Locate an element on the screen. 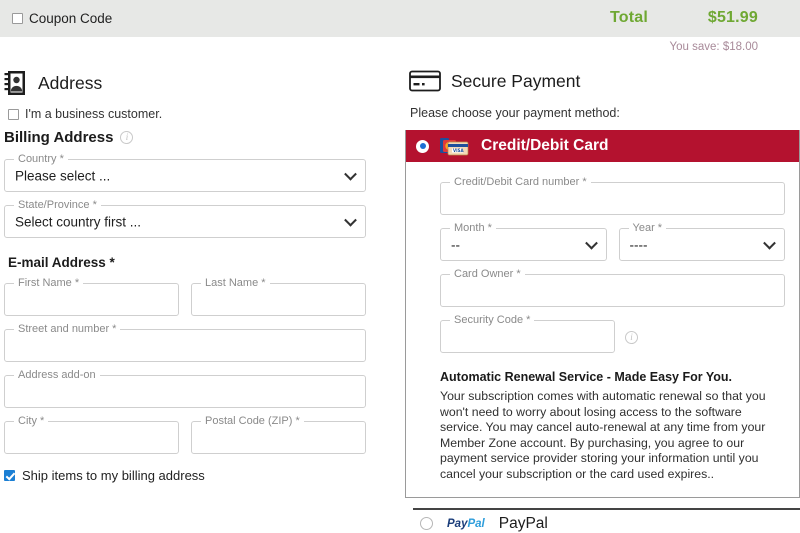 Image resolution: width=800 pixels, height=533 pixels. coupon-code-label: Coupon Code is located at coordinates (71, 18).